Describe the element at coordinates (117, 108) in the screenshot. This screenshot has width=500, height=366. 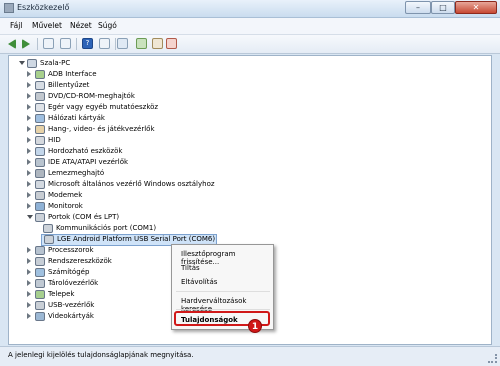
I see `tree-item-mouse: Egér vagy egyéb mutatóeszköz` at that location.